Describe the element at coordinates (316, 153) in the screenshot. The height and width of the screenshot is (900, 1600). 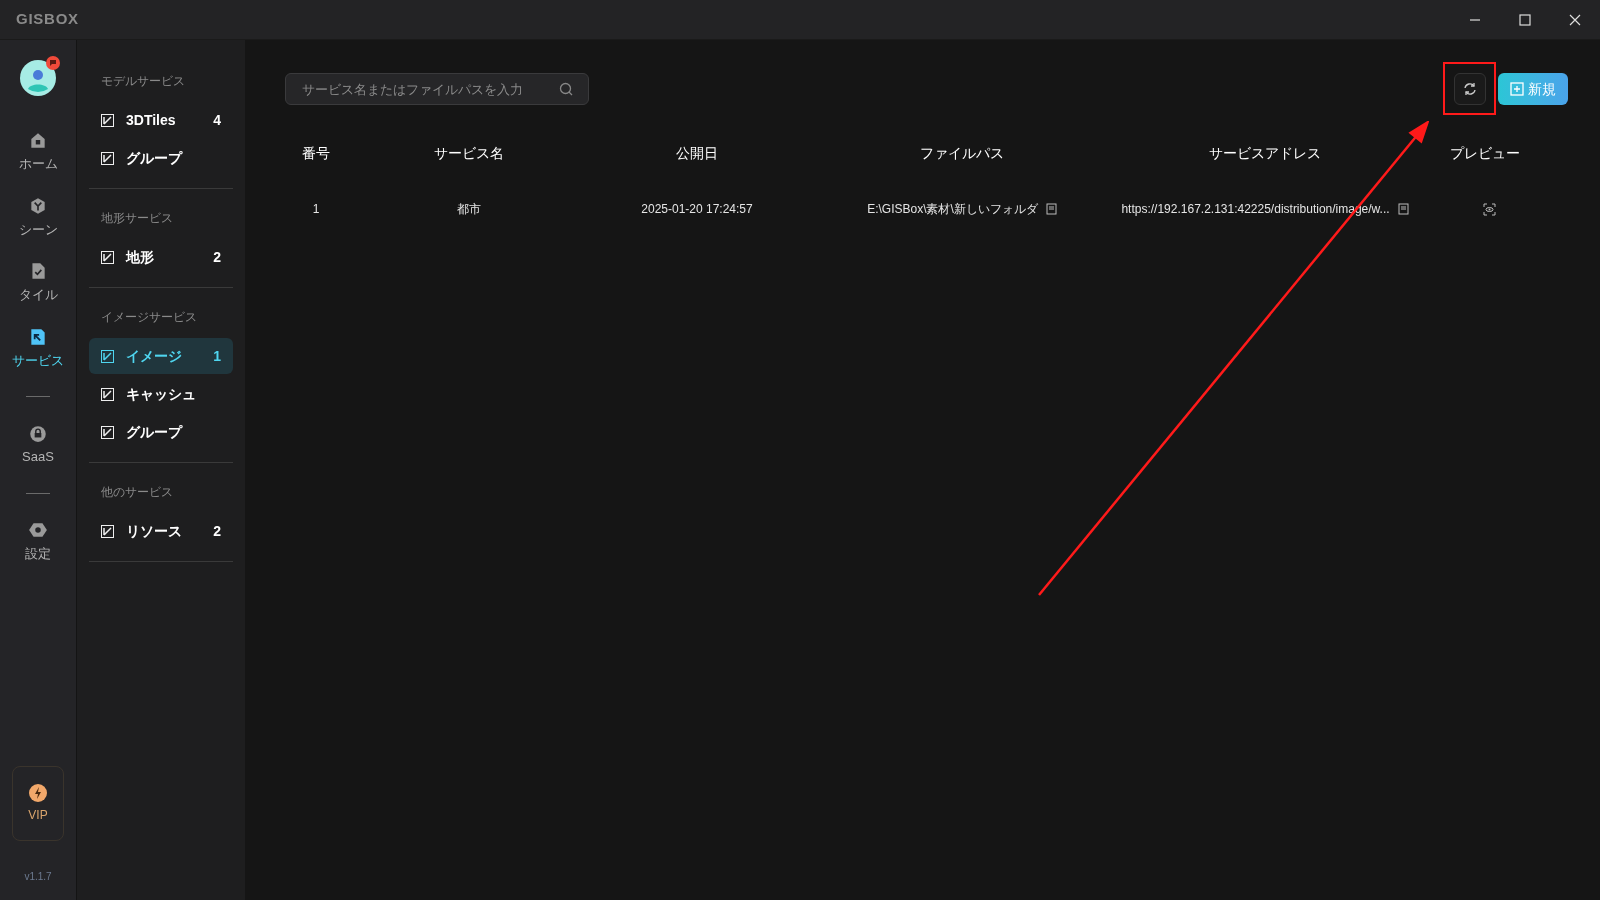
I see `column-header: 番号` at that location.